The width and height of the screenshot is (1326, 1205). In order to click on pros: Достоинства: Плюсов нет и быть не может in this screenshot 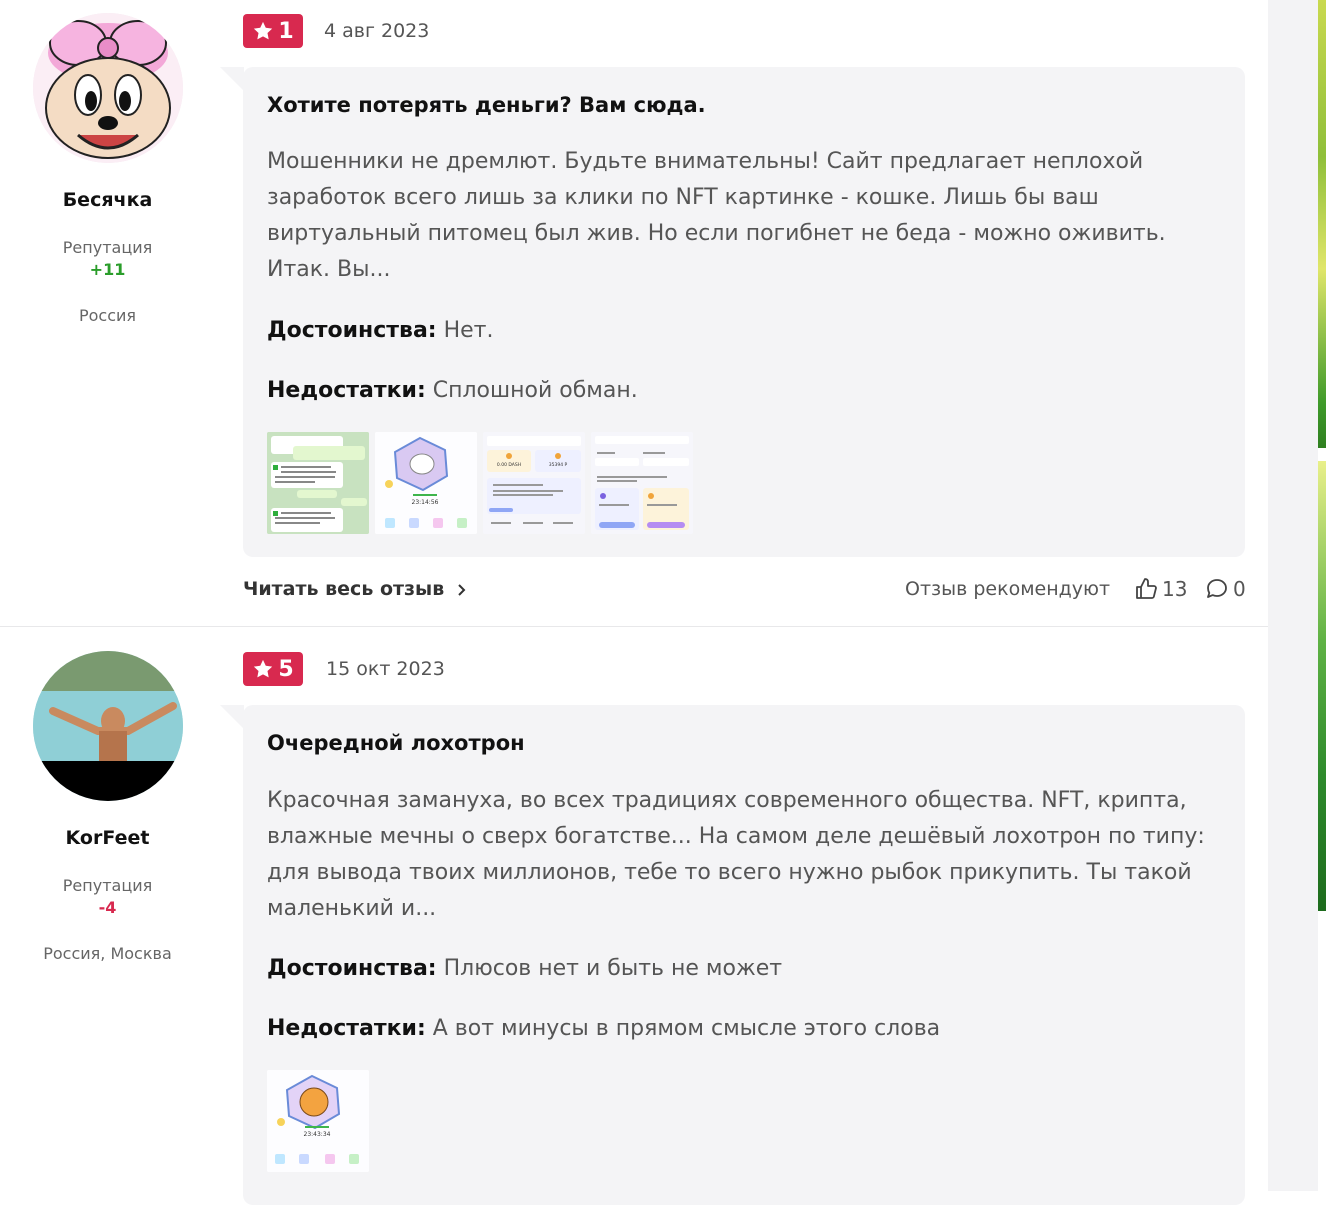, I will do `click(524, 968)`.